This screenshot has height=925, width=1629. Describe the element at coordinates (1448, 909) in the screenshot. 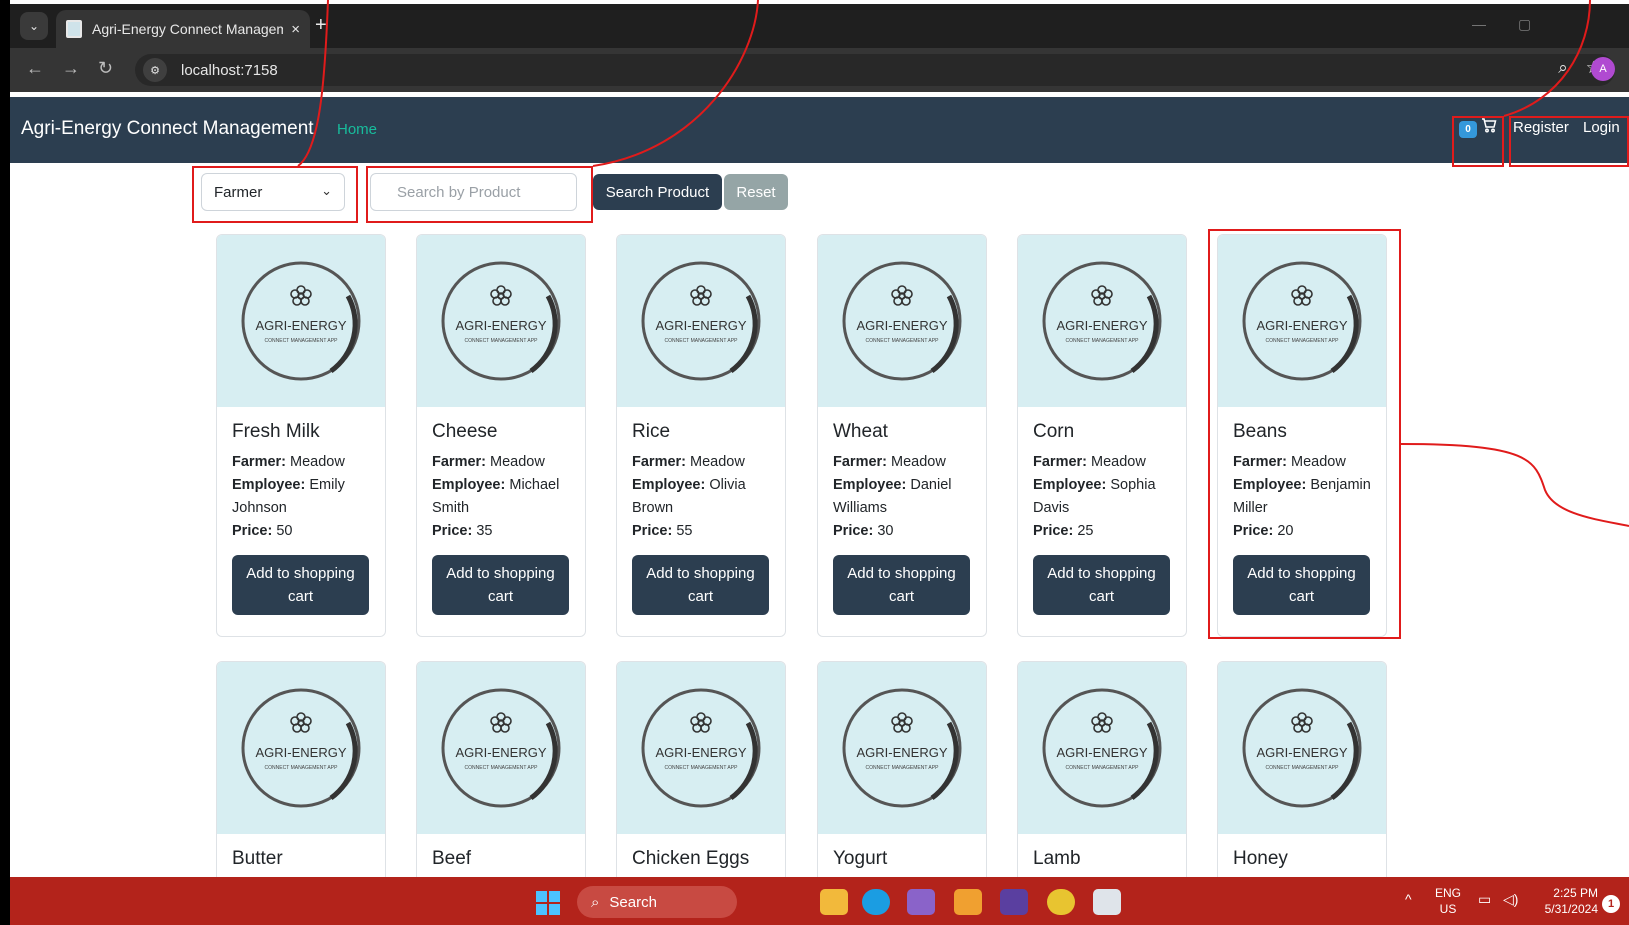

I see `region-code: US` at that location.